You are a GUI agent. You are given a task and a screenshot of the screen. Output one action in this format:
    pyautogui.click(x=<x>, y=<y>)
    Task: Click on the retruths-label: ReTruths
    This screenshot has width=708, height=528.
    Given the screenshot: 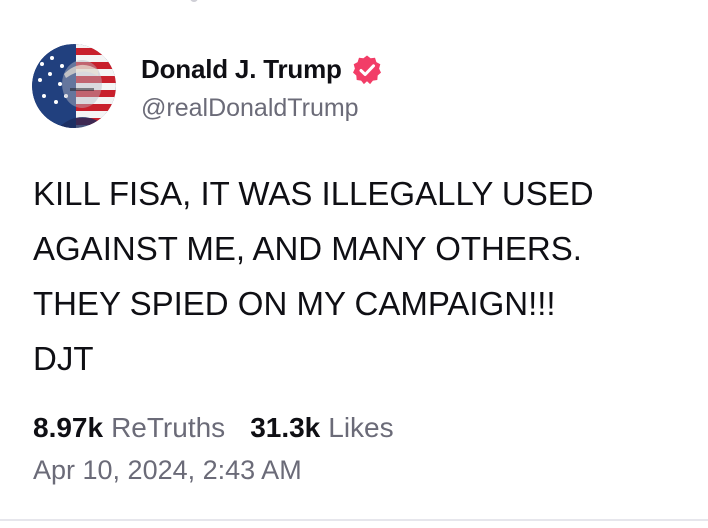 What is the action you would take?
    pyautogui.click(x=168, y=427)
    